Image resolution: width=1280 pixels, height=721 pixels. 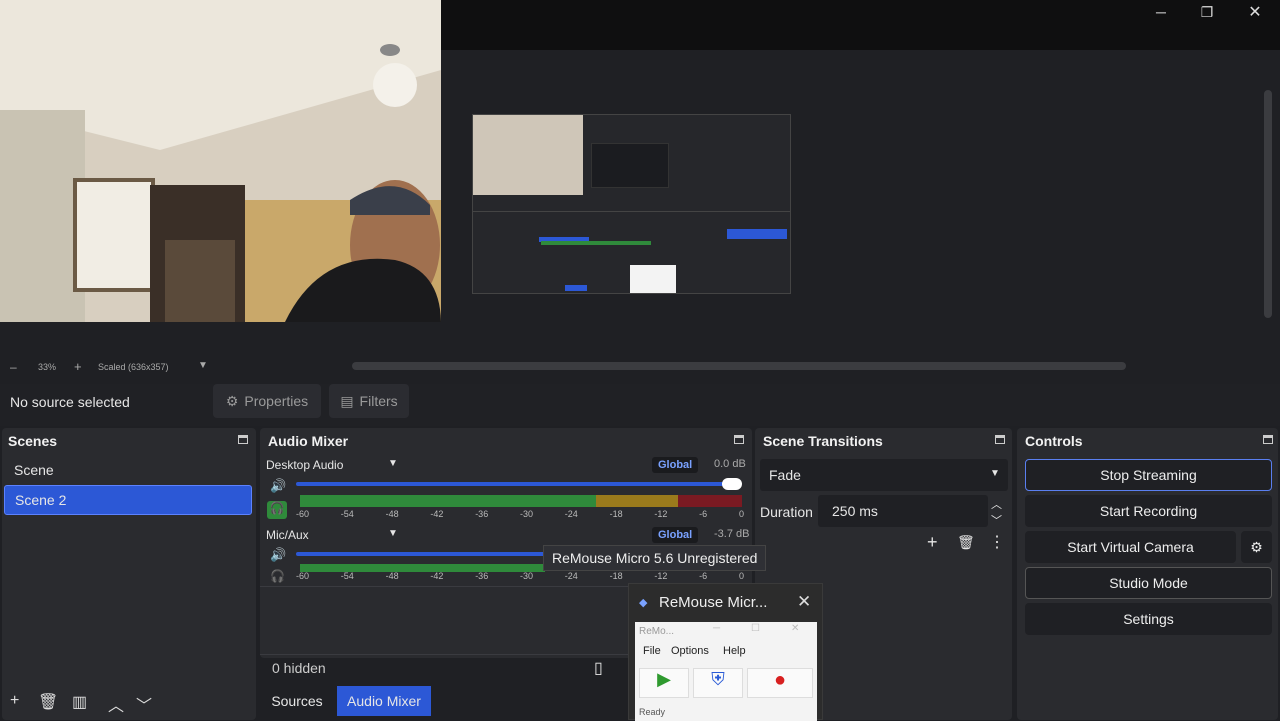 What do you see at coordinates (996, 520) in the screenshot?
I see `chevron-down-icon: ﹀` at bounding box center [996, 520].